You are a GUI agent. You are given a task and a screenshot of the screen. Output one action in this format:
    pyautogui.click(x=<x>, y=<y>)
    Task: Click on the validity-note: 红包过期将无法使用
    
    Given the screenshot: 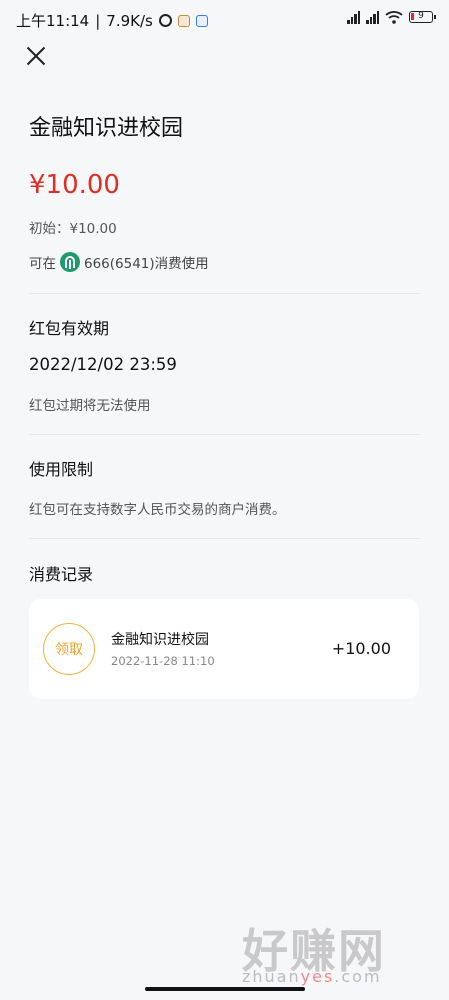 What is the action you would take?
    pyautogui.click(x=90, y=406)
    